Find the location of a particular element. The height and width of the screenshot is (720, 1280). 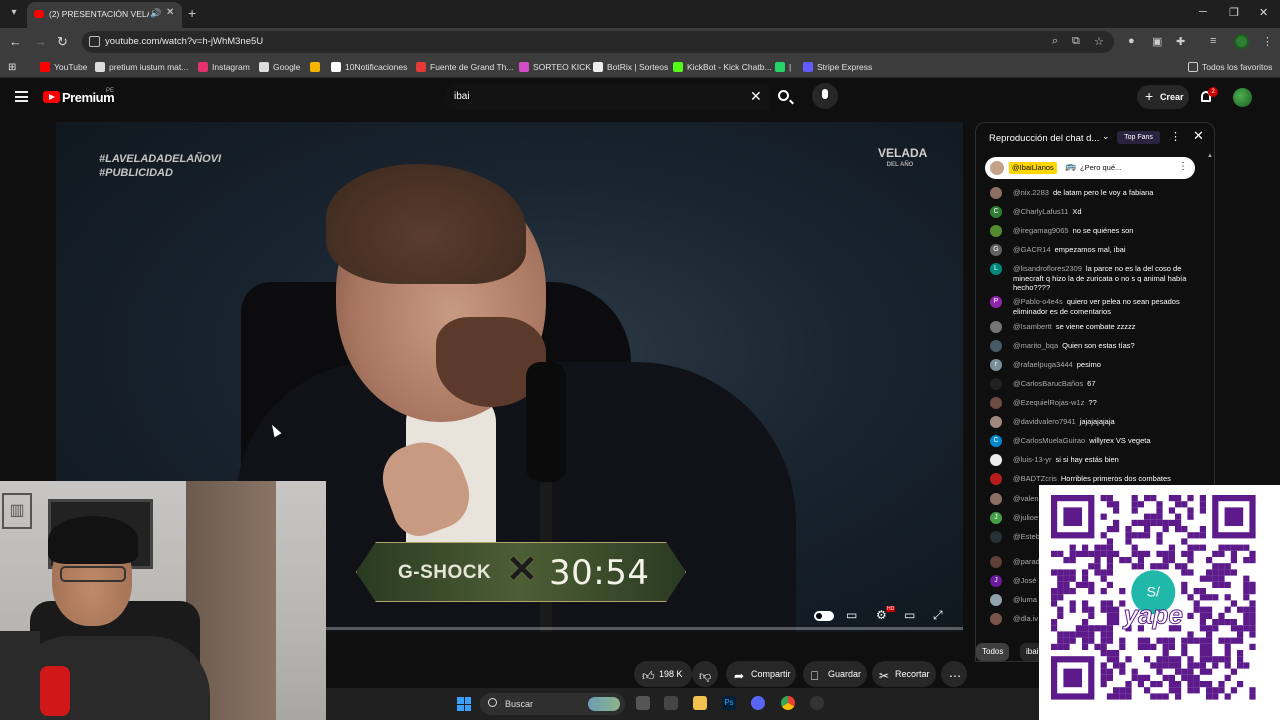

speaker-icon: 🔊 is located at coordinates (155, 13).